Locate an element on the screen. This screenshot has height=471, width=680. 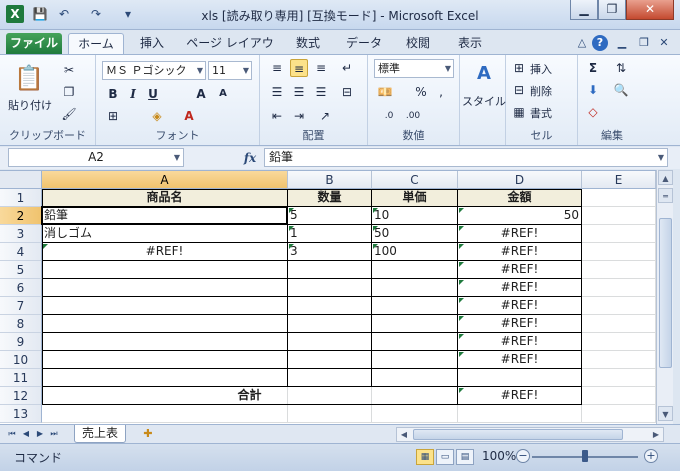
new-sheet-icon: ✚ is located at coordinates (148, 434).